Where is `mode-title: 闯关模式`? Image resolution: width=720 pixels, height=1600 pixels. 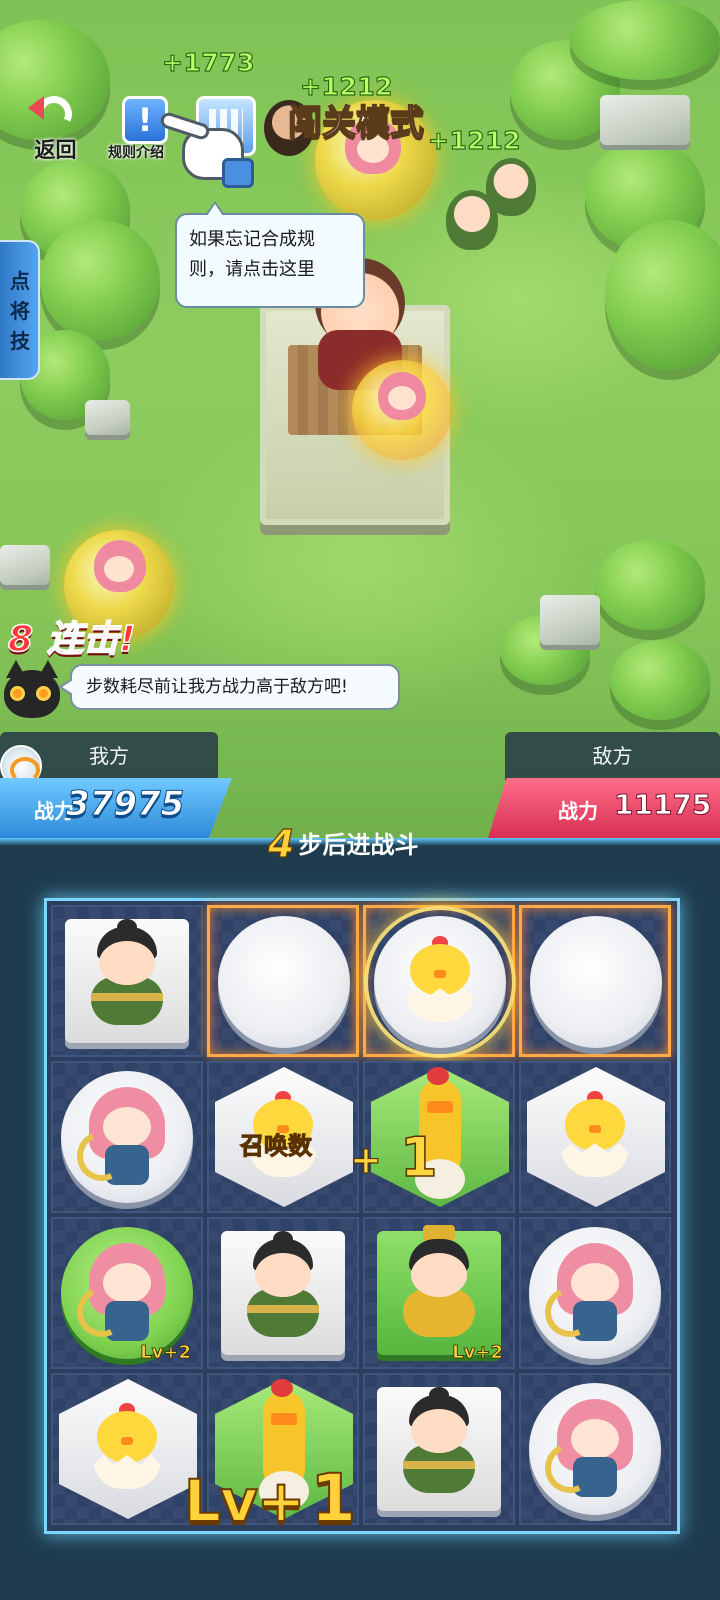 mode-title: 闯关模式 is located at coordinates (356, 123).